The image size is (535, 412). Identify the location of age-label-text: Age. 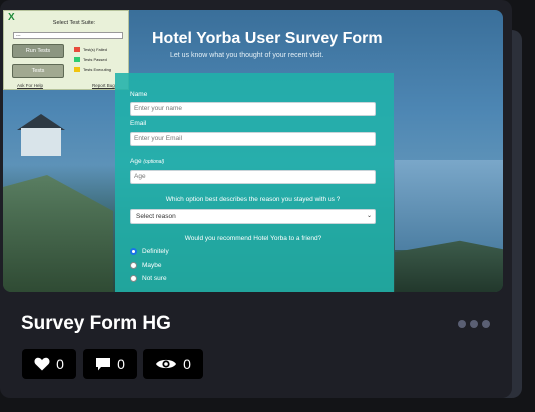
(136, 161).